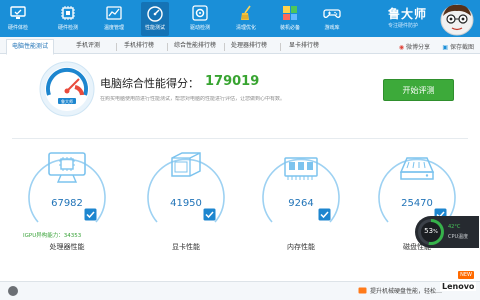 The height and width of the screenshot is (300, 480). I want to click on weibo-share-button: ◉ 微博分享, so click(414, 46).